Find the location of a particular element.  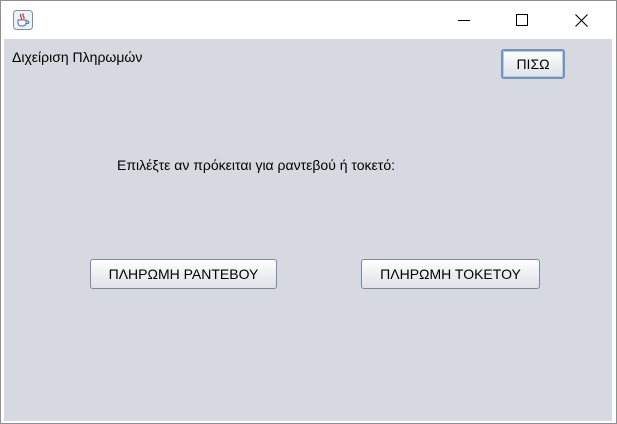

appointment-payment-button: ΠΛΗΡΩΜΗ ΡΑΝΤΕΒΟΥ is located at coordinates (183, 274).